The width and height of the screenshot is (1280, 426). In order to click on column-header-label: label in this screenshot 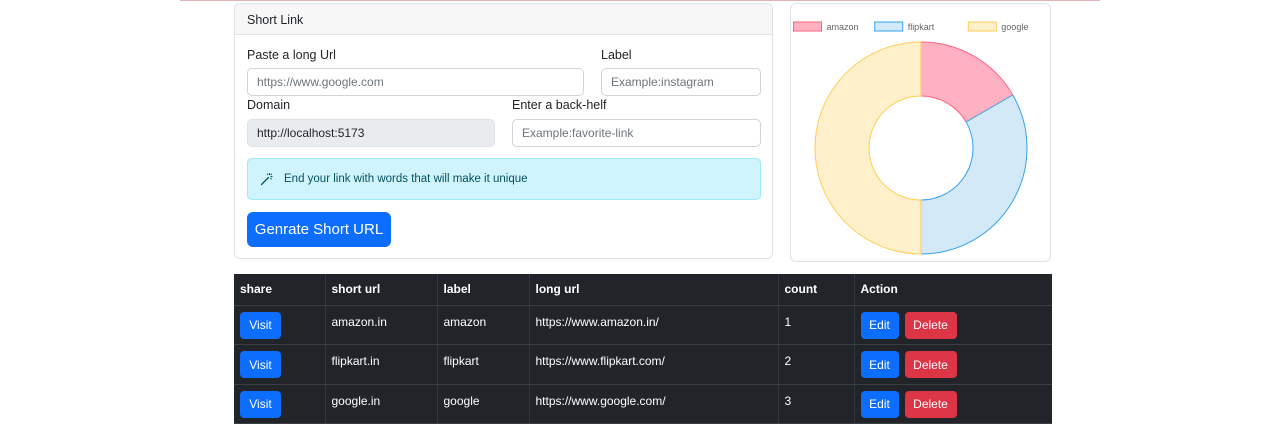, I will do `click(483, 290)`.